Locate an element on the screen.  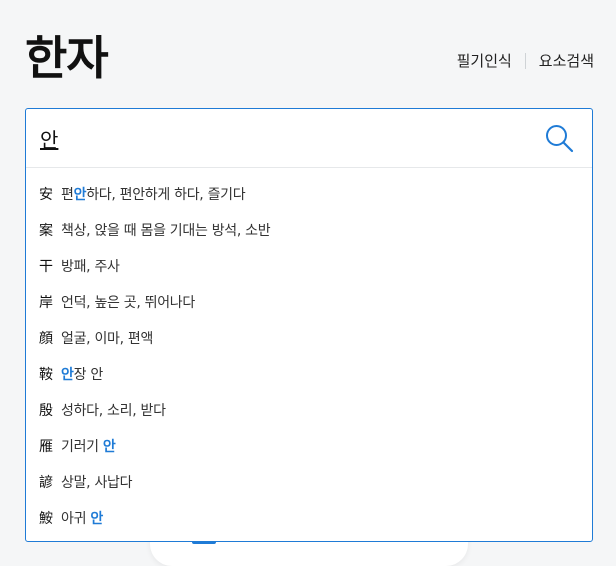
header-links: 필기인식 요소검색 is located at coordinates (525, 60).